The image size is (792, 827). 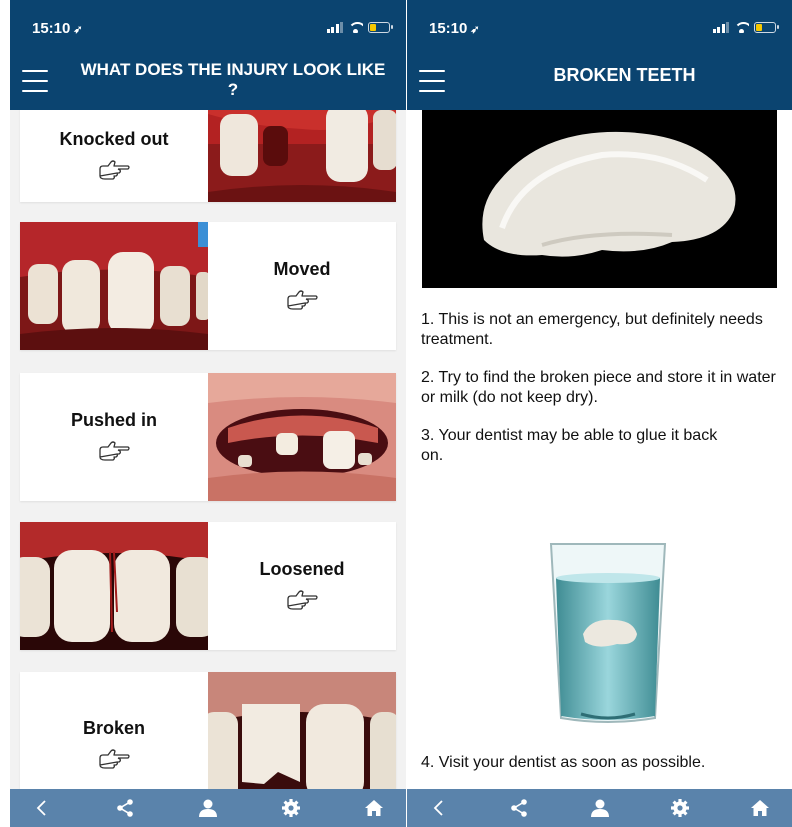 I want to click on loosened-photo, so click(x=114, y=586).